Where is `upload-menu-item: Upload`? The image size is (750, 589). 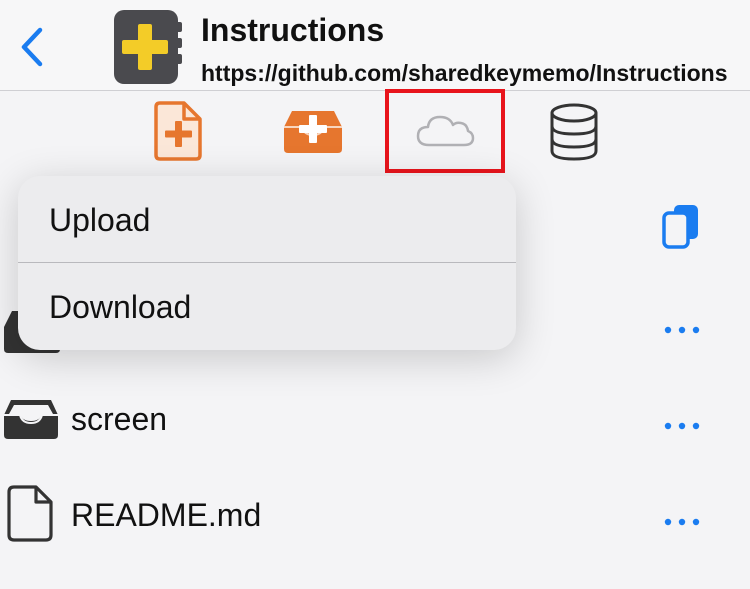
upload-menu-item: Upload is located at coordinates (267, 219).